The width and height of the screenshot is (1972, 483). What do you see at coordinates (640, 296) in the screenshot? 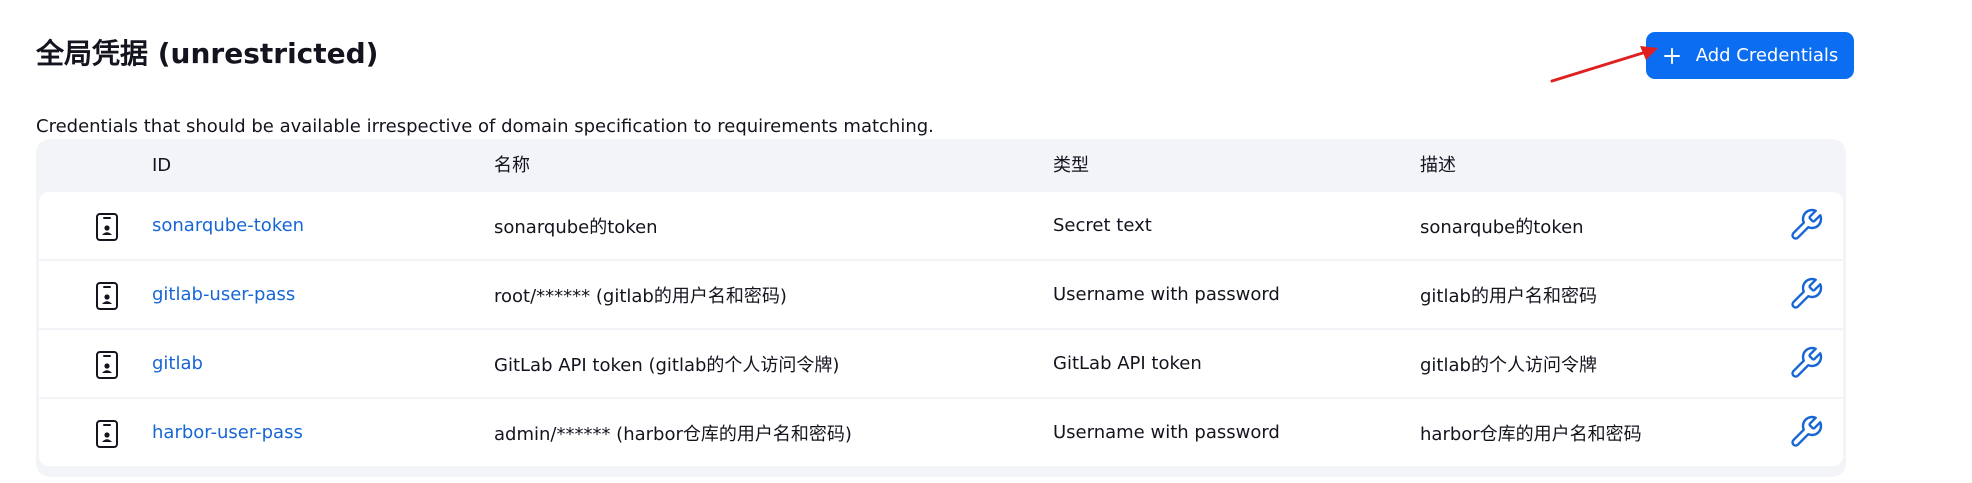
I see `credential-name: root/****** (gitlab的用户名和密码)` at bounding box center [640, 296].